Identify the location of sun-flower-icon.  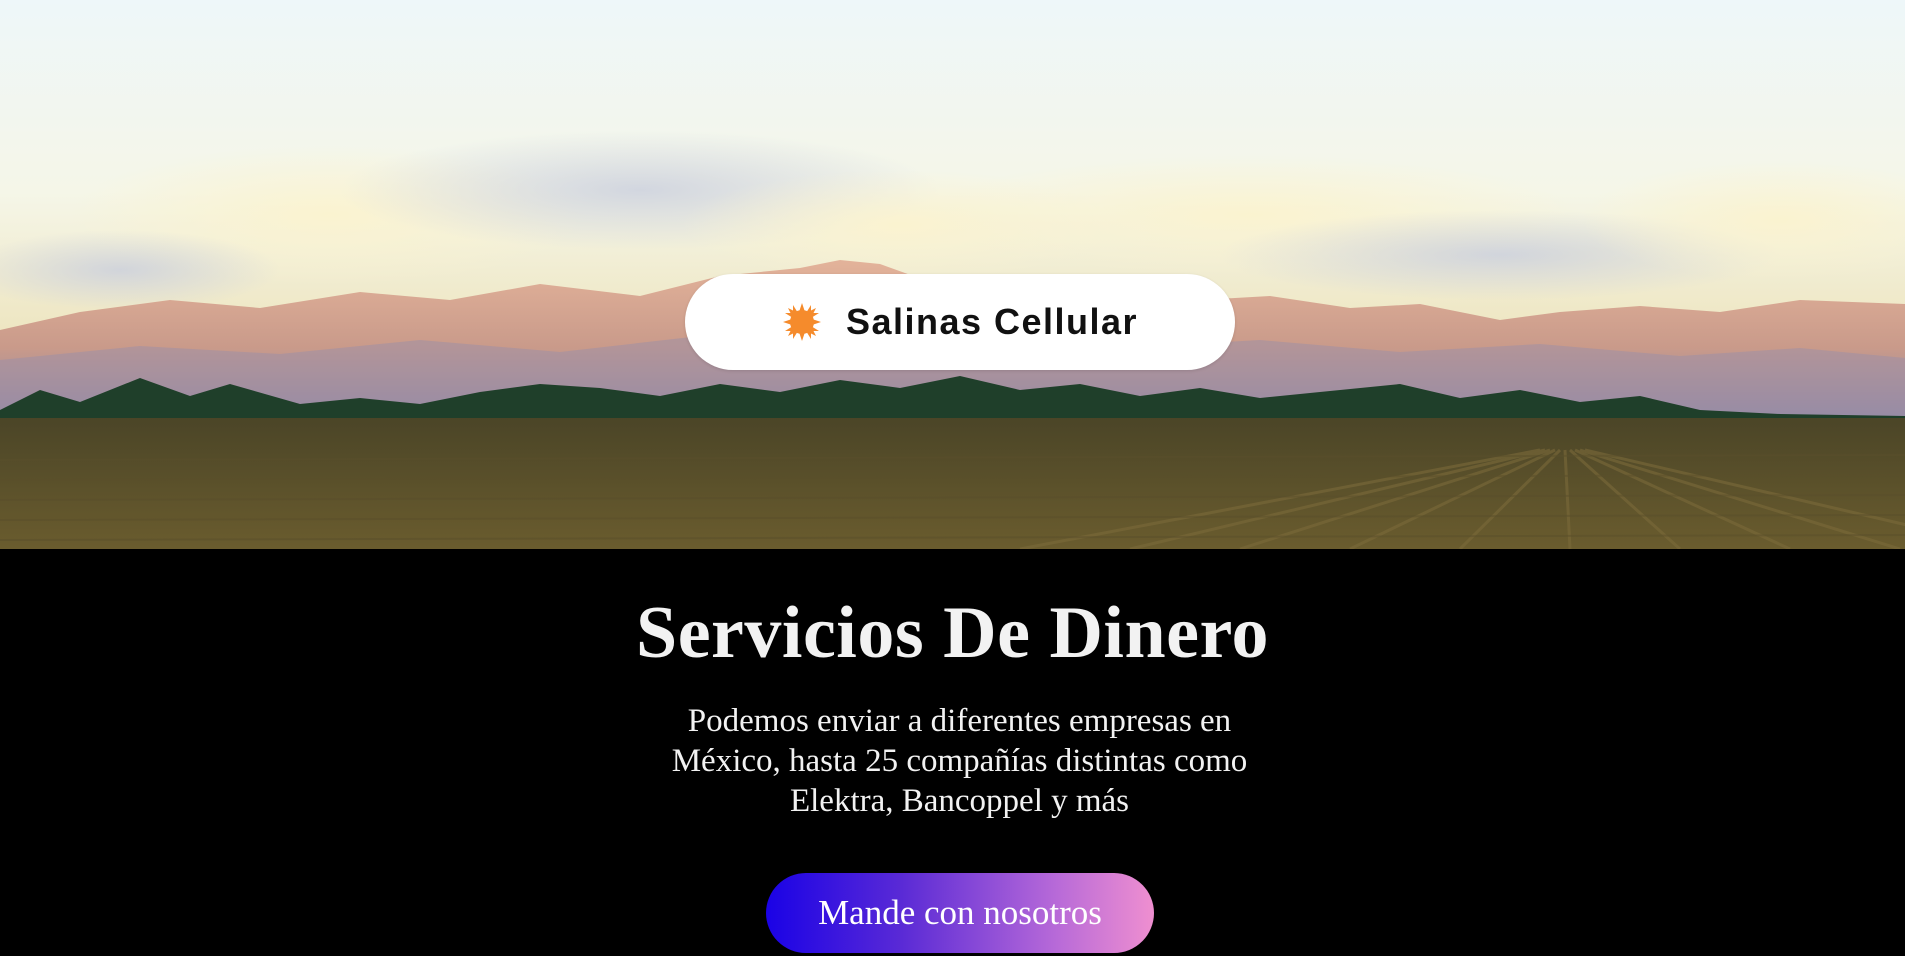
(801, 322).